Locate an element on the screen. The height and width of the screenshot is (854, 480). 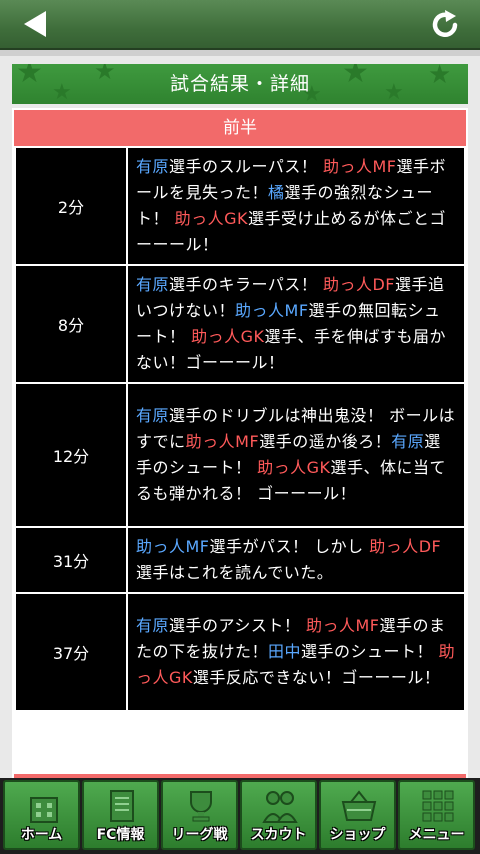
refresh-icon is located at coordinates (445, 24).